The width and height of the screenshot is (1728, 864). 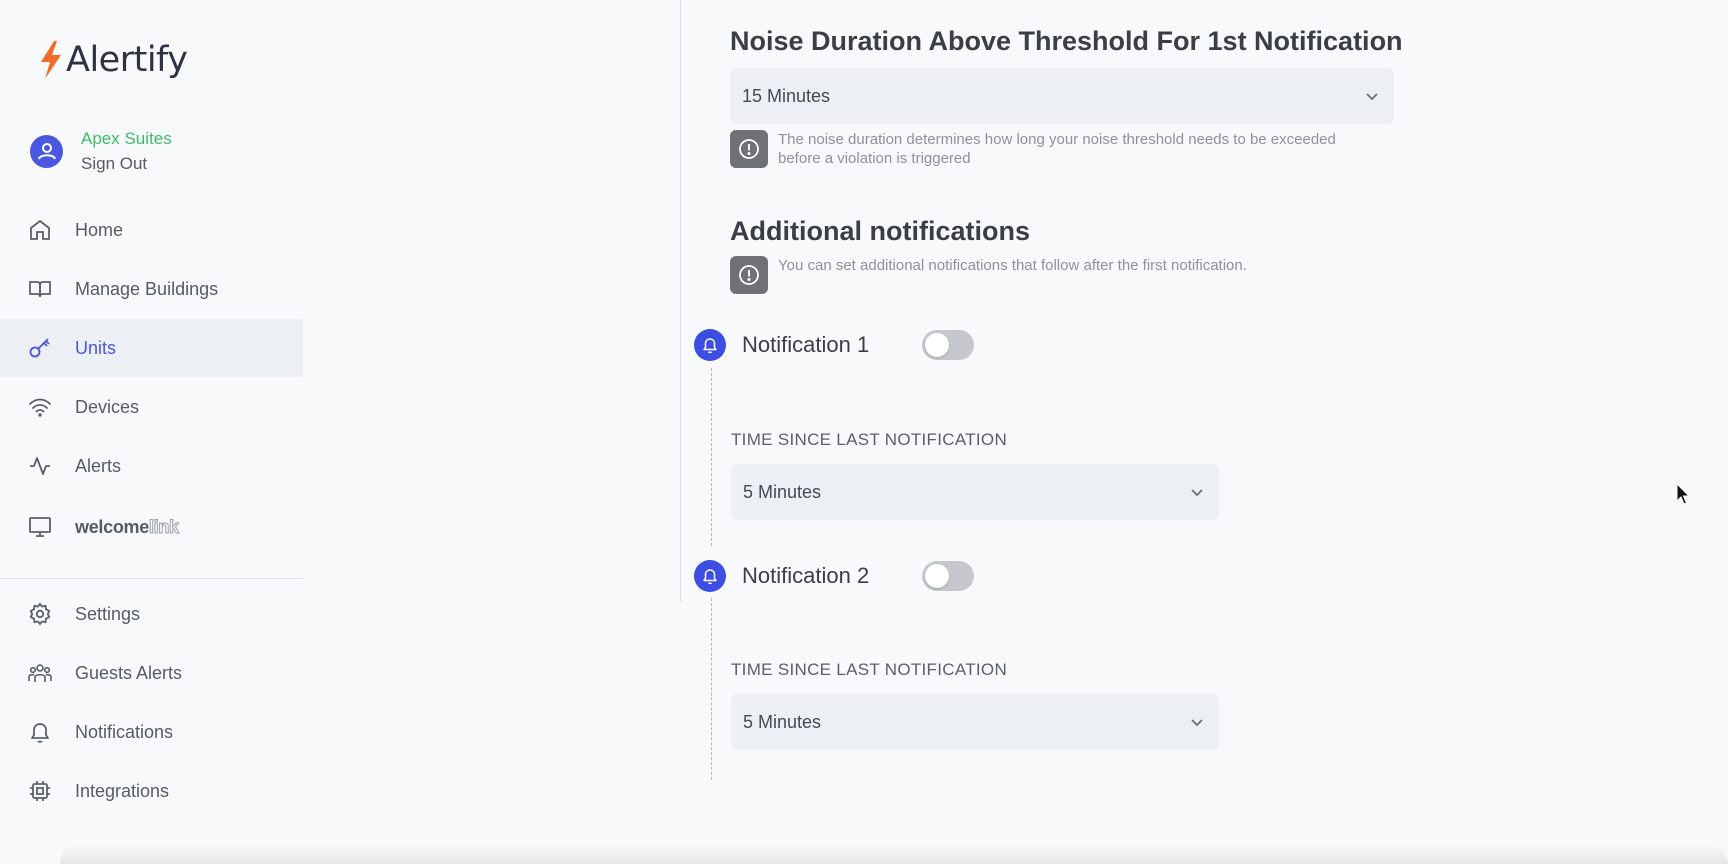 I want to click on sidebar-item-label: Home, so click(x=99, y=229).